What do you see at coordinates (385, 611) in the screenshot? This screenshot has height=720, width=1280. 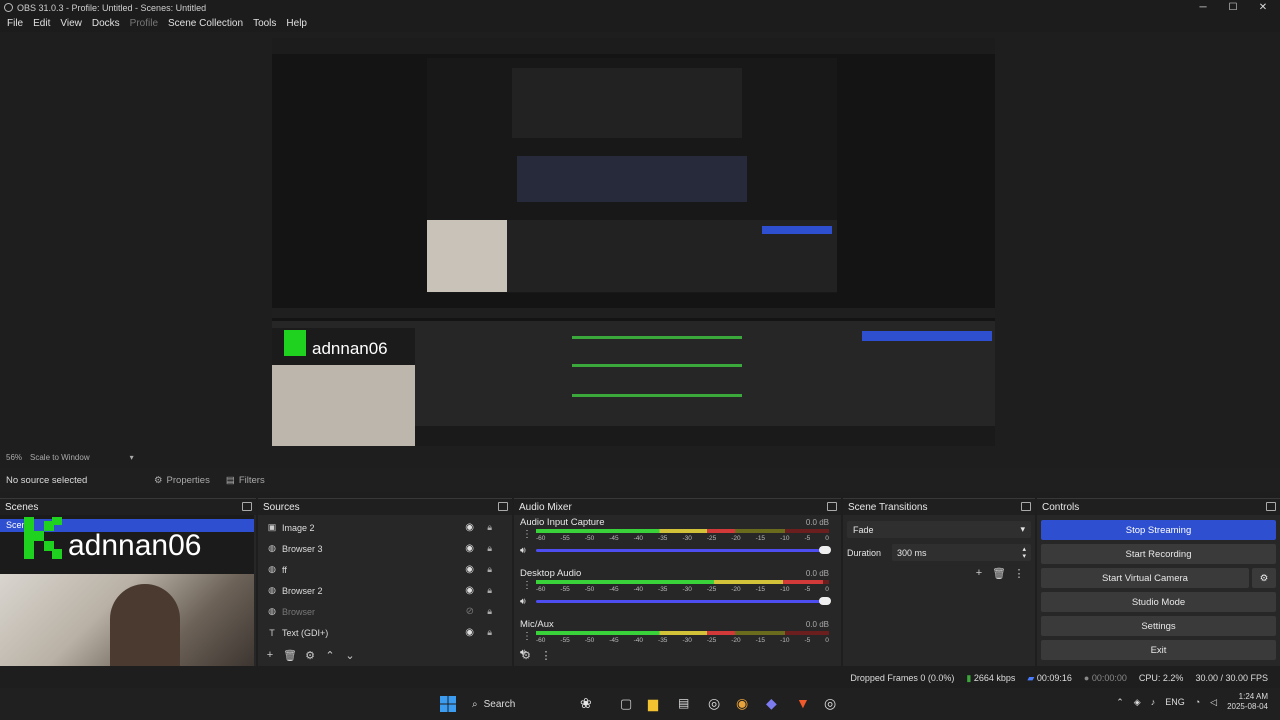 I see `source-item: ◍ Browser ⊘ 🔒︎` at bounding box center [385, 611].